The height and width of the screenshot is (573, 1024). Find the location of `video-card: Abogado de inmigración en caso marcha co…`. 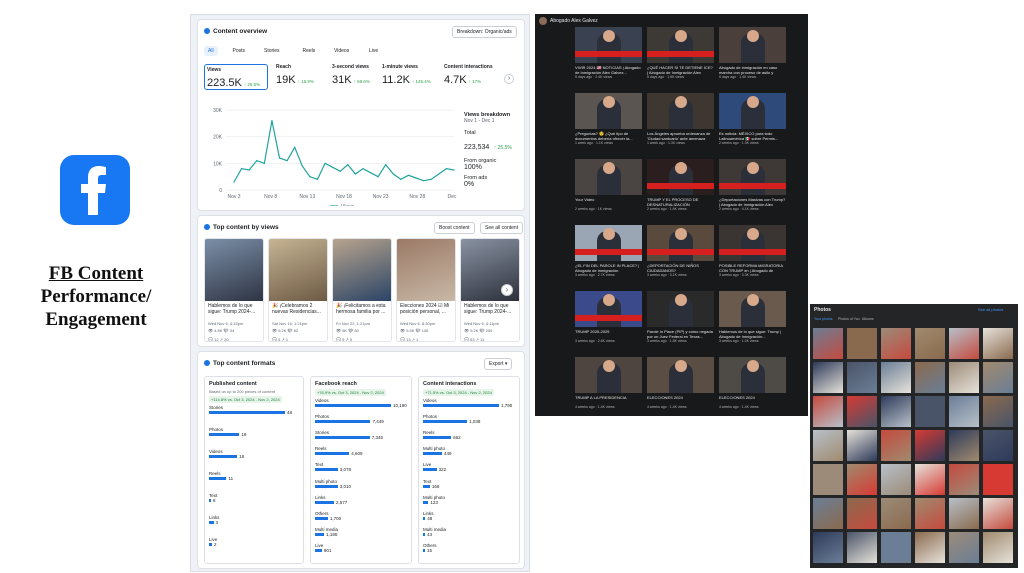

video-card: Abogado de inmigración en caso marcha co… is located at coordinates (752, 53).